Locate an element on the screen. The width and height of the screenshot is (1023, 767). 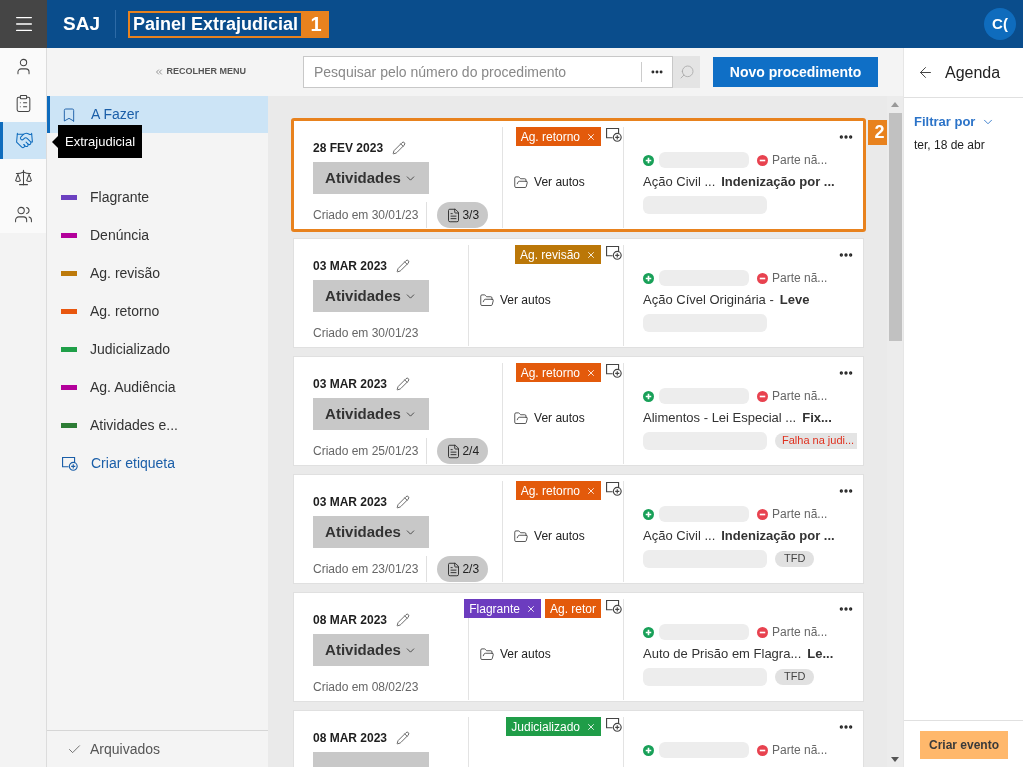
scroll-up-arrow-icon is located at coordinates (895, 104).